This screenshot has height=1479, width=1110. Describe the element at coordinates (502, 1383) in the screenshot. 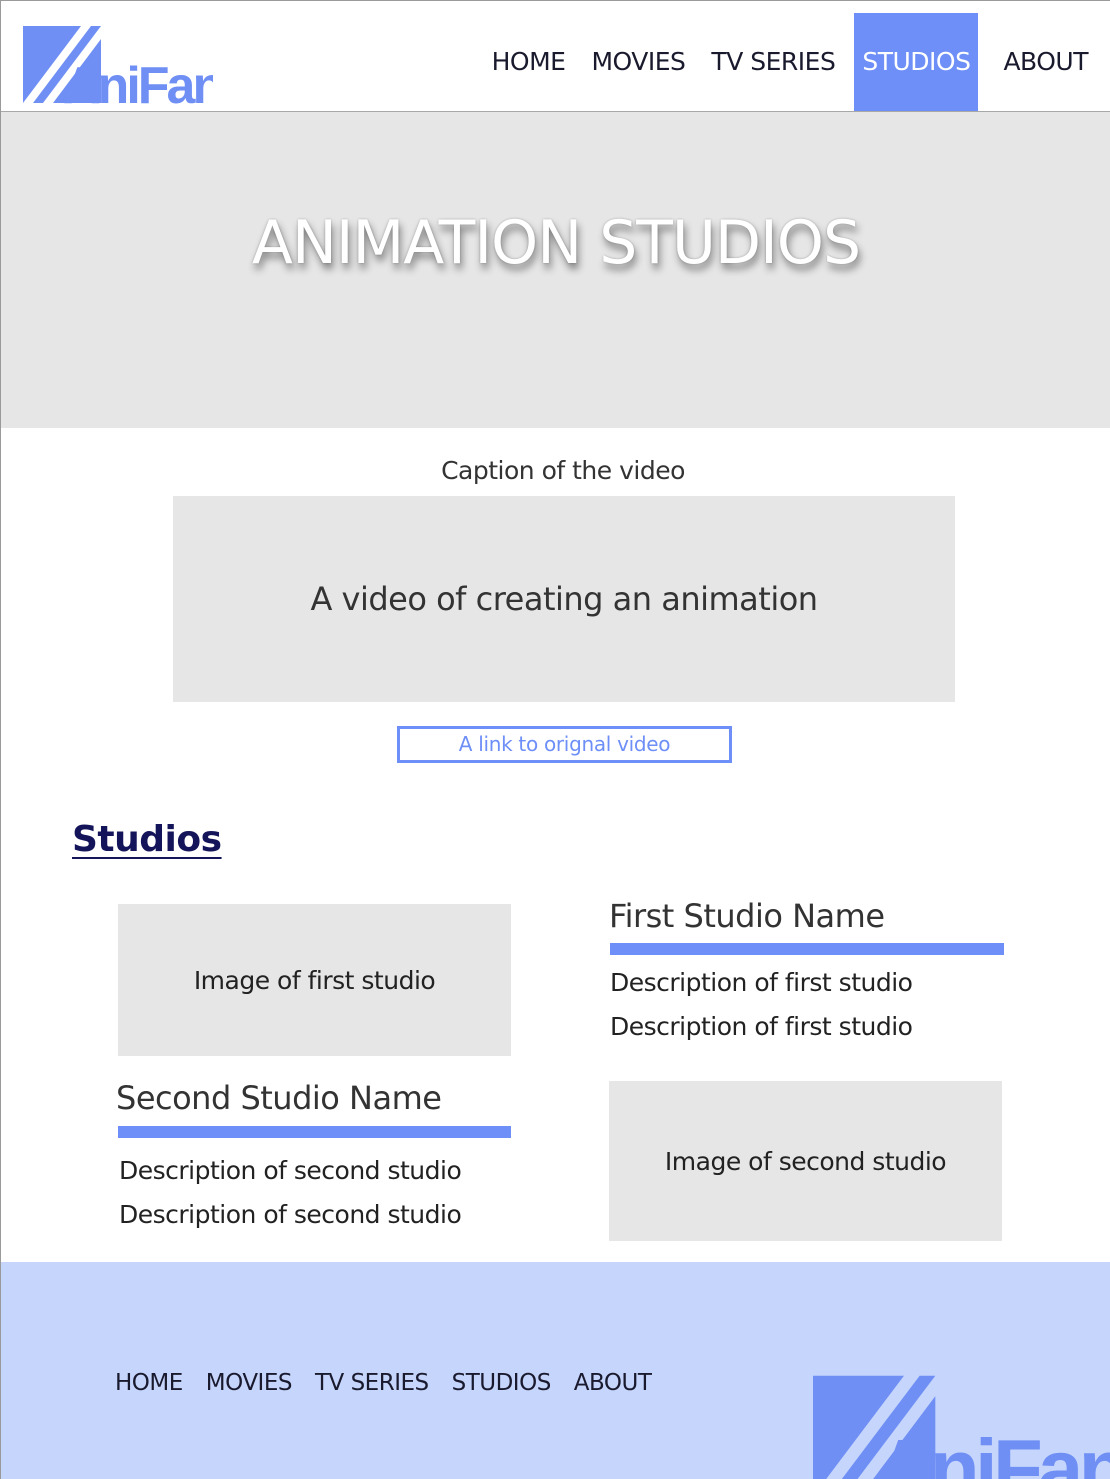

I see `footer-nav-studios: STUDIOS` at that location.